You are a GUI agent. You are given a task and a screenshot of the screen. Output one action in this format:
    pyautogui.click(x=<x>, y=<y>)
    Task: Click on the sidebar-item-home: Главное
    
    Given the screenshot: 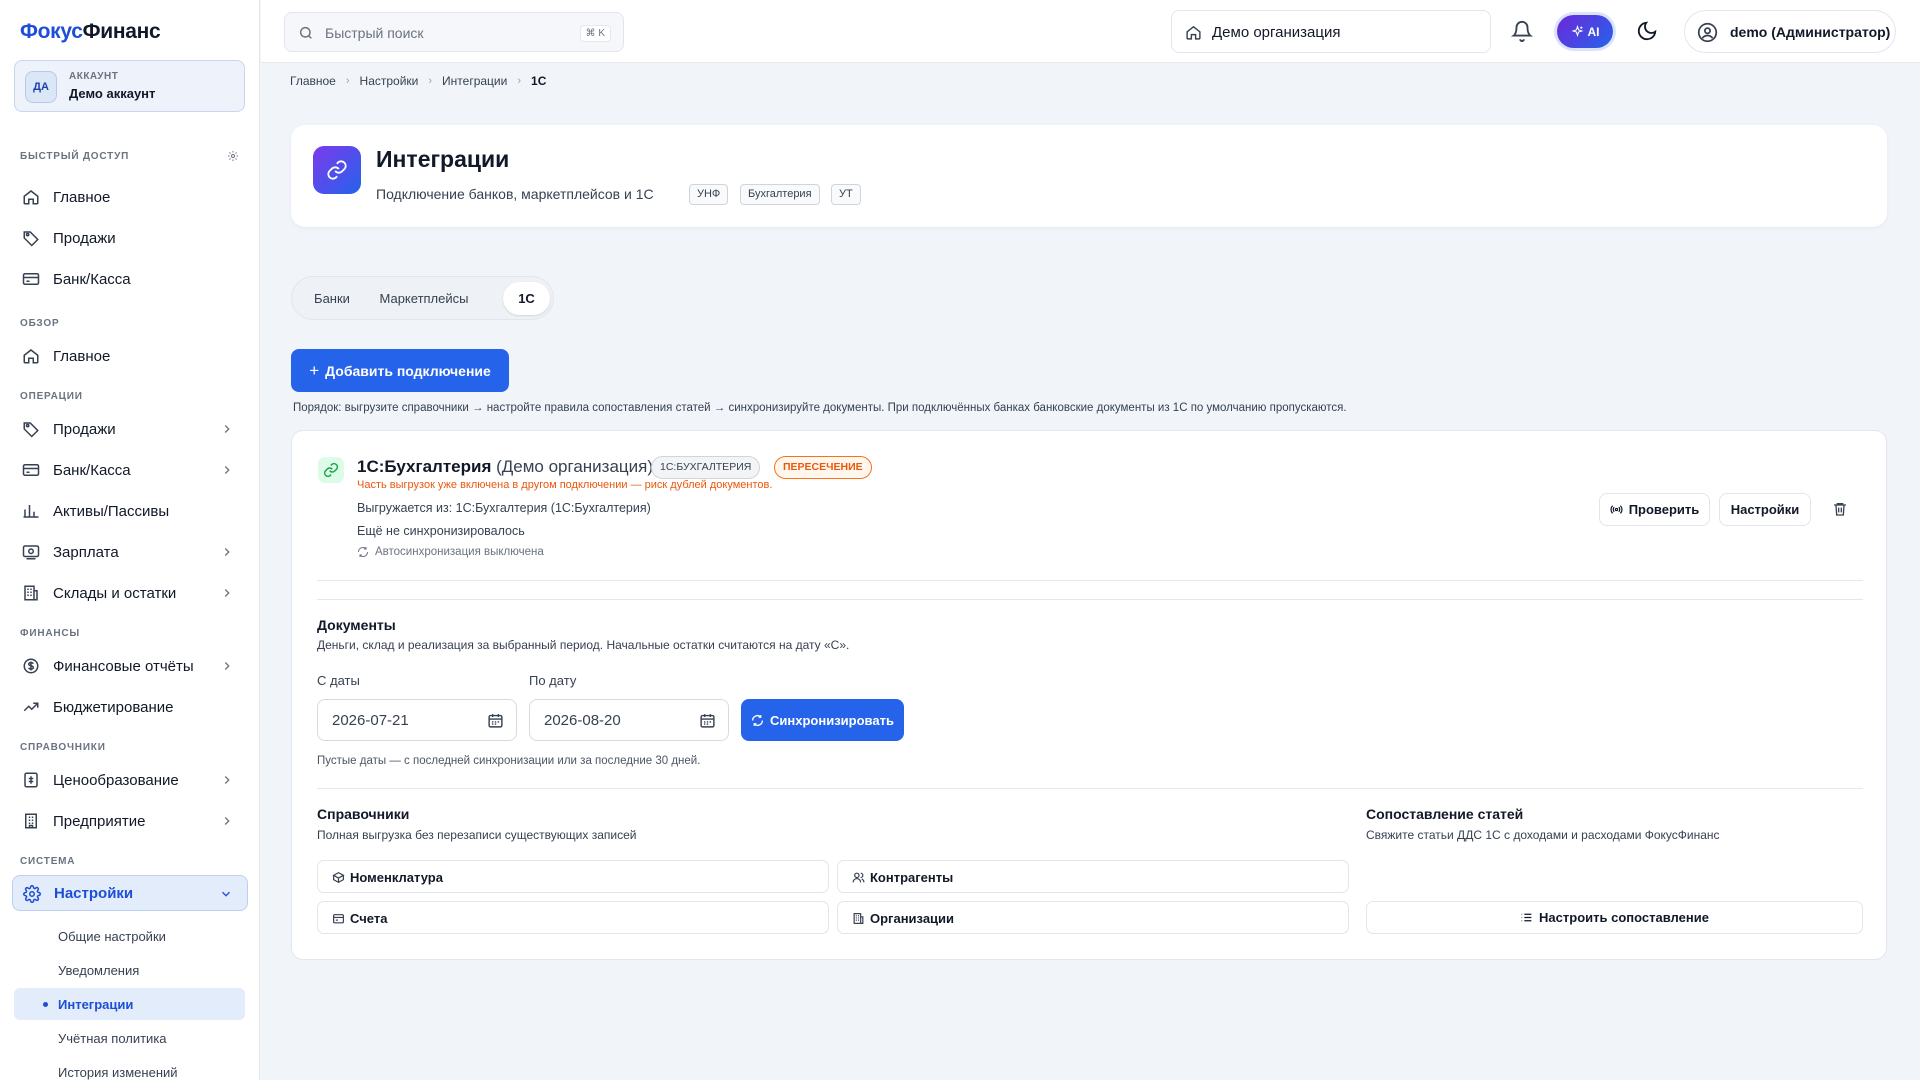 What is the action you would take?
    pyautogui.click(x=130, y=356)
    